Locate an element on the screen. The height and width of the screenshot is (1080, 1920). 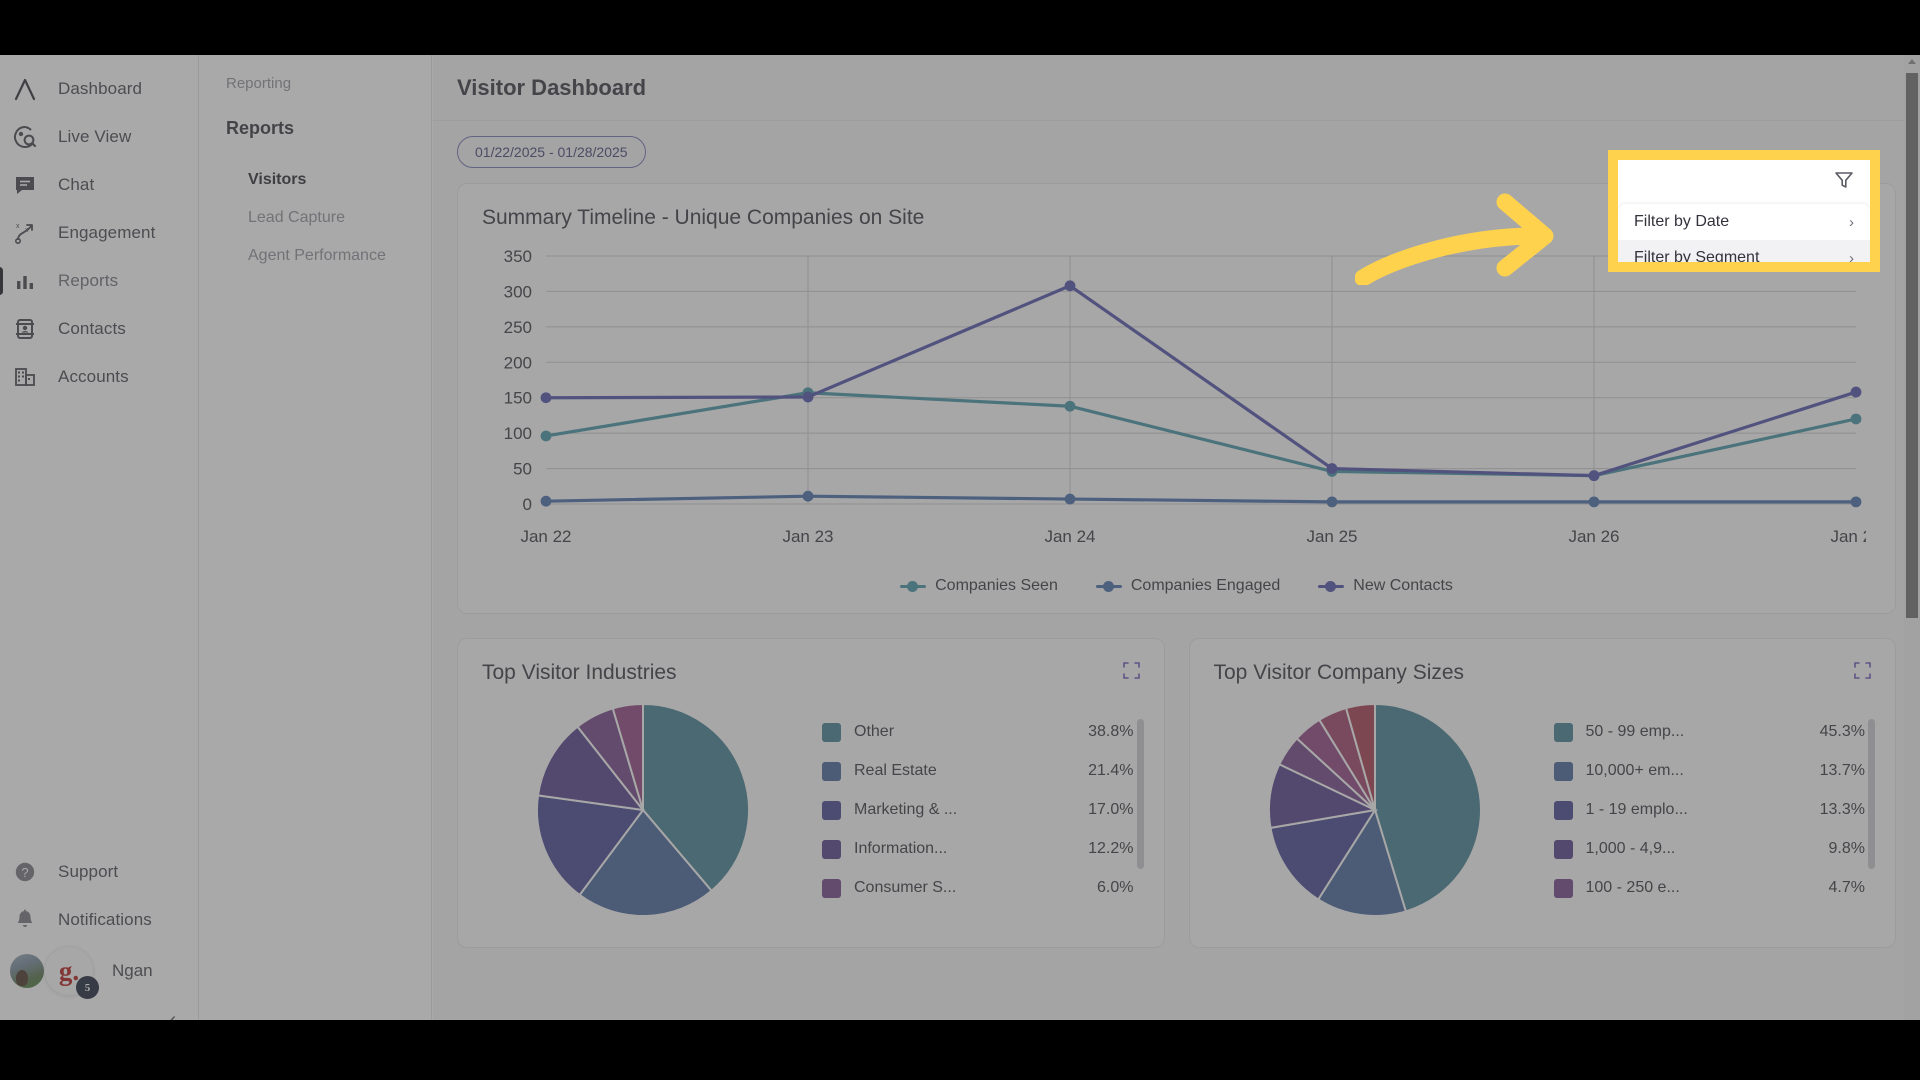
legend-row: 1 - 19 emplo... 13.3% is located at coordinates (1714, 810).